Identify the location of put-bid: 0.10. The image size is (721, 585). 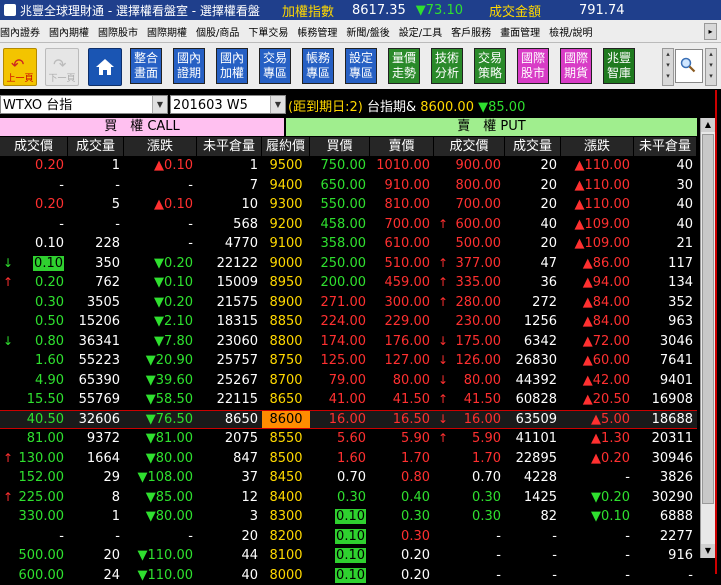
(340, 536).